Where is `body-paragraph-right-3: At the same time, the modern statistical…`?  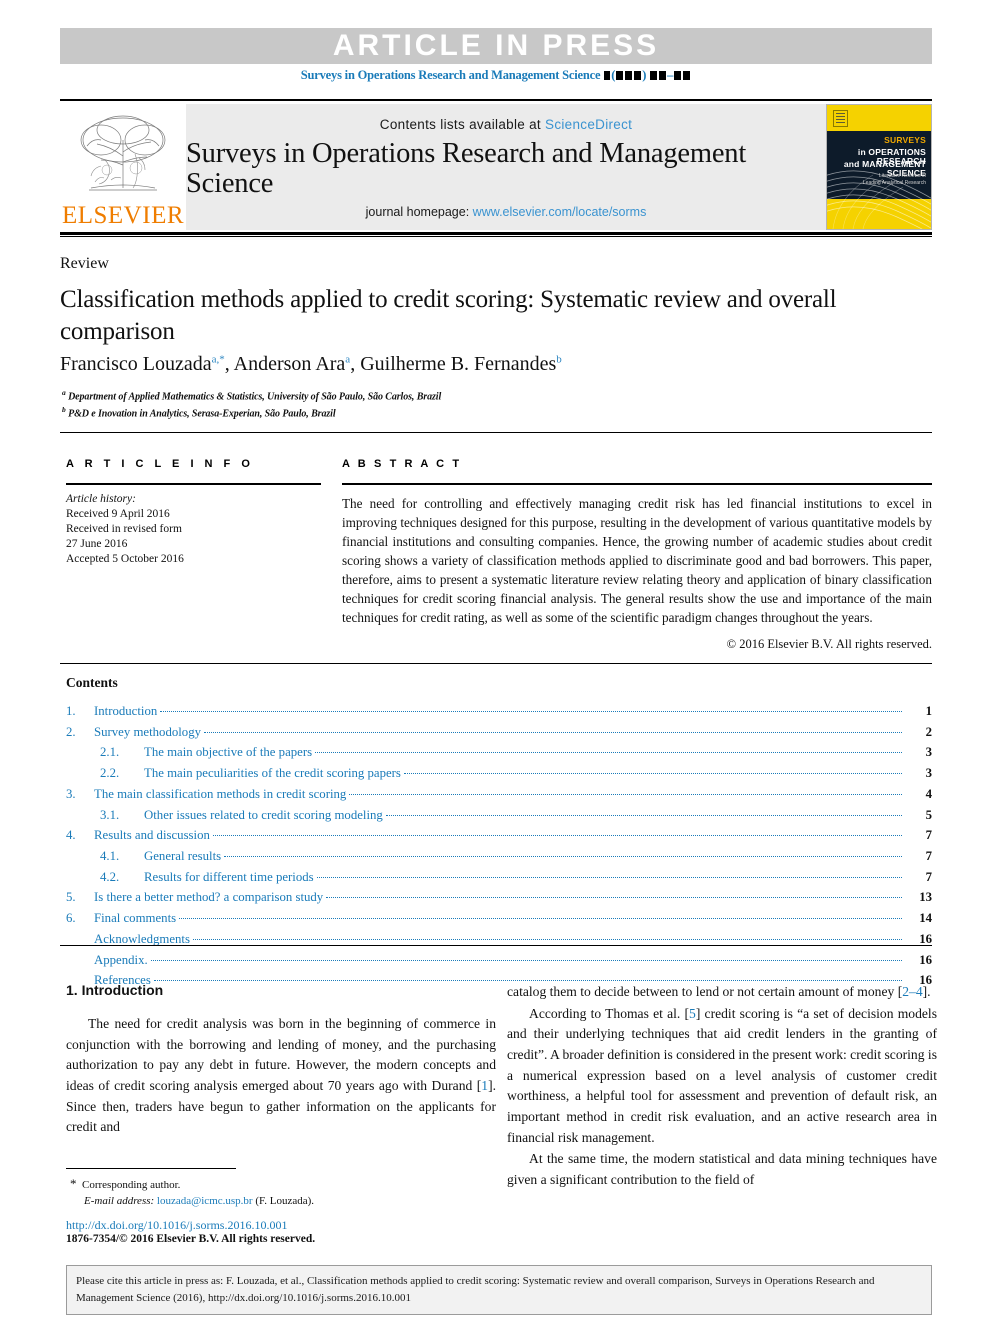 body-paragraph-right-3: At the same time, the modern statistical… is located at coordinates (722, 1169).